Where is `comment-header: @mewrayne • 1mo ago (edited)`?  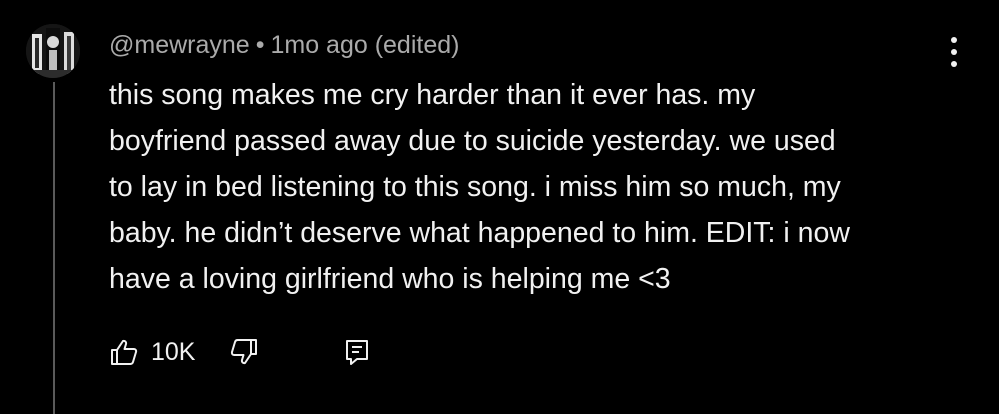
comment-header: @mewrayne • 1mo ago (edited) is located at coordinates (284, 45).